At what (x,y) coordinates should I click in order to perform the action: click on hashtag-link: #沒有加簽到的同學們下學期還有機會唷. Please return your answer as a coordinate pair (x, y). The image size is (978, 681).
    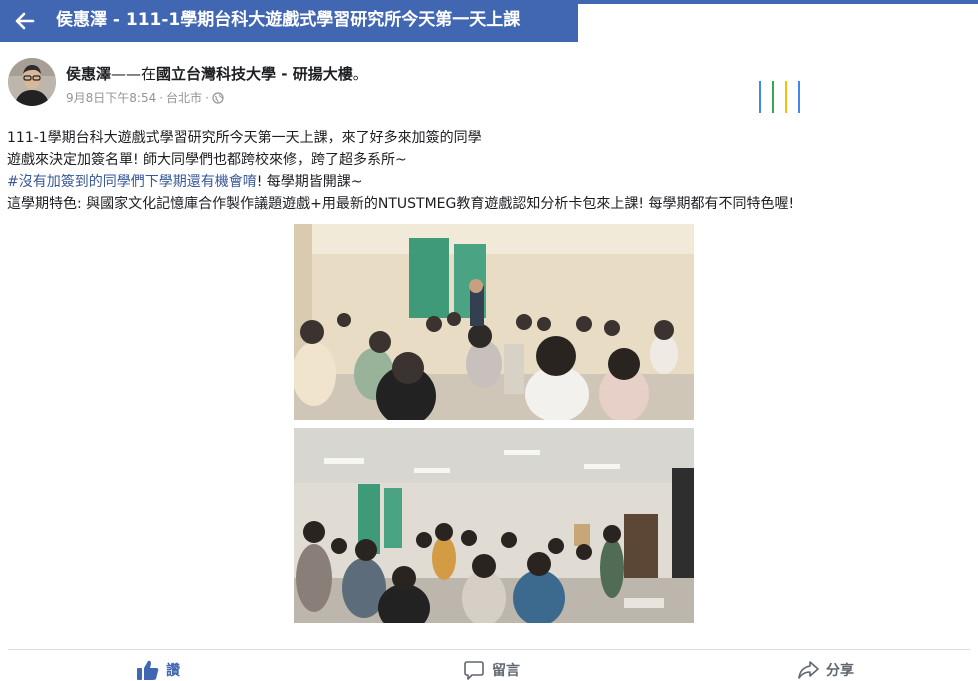
    Looking at the image, I should click on (132, 182).